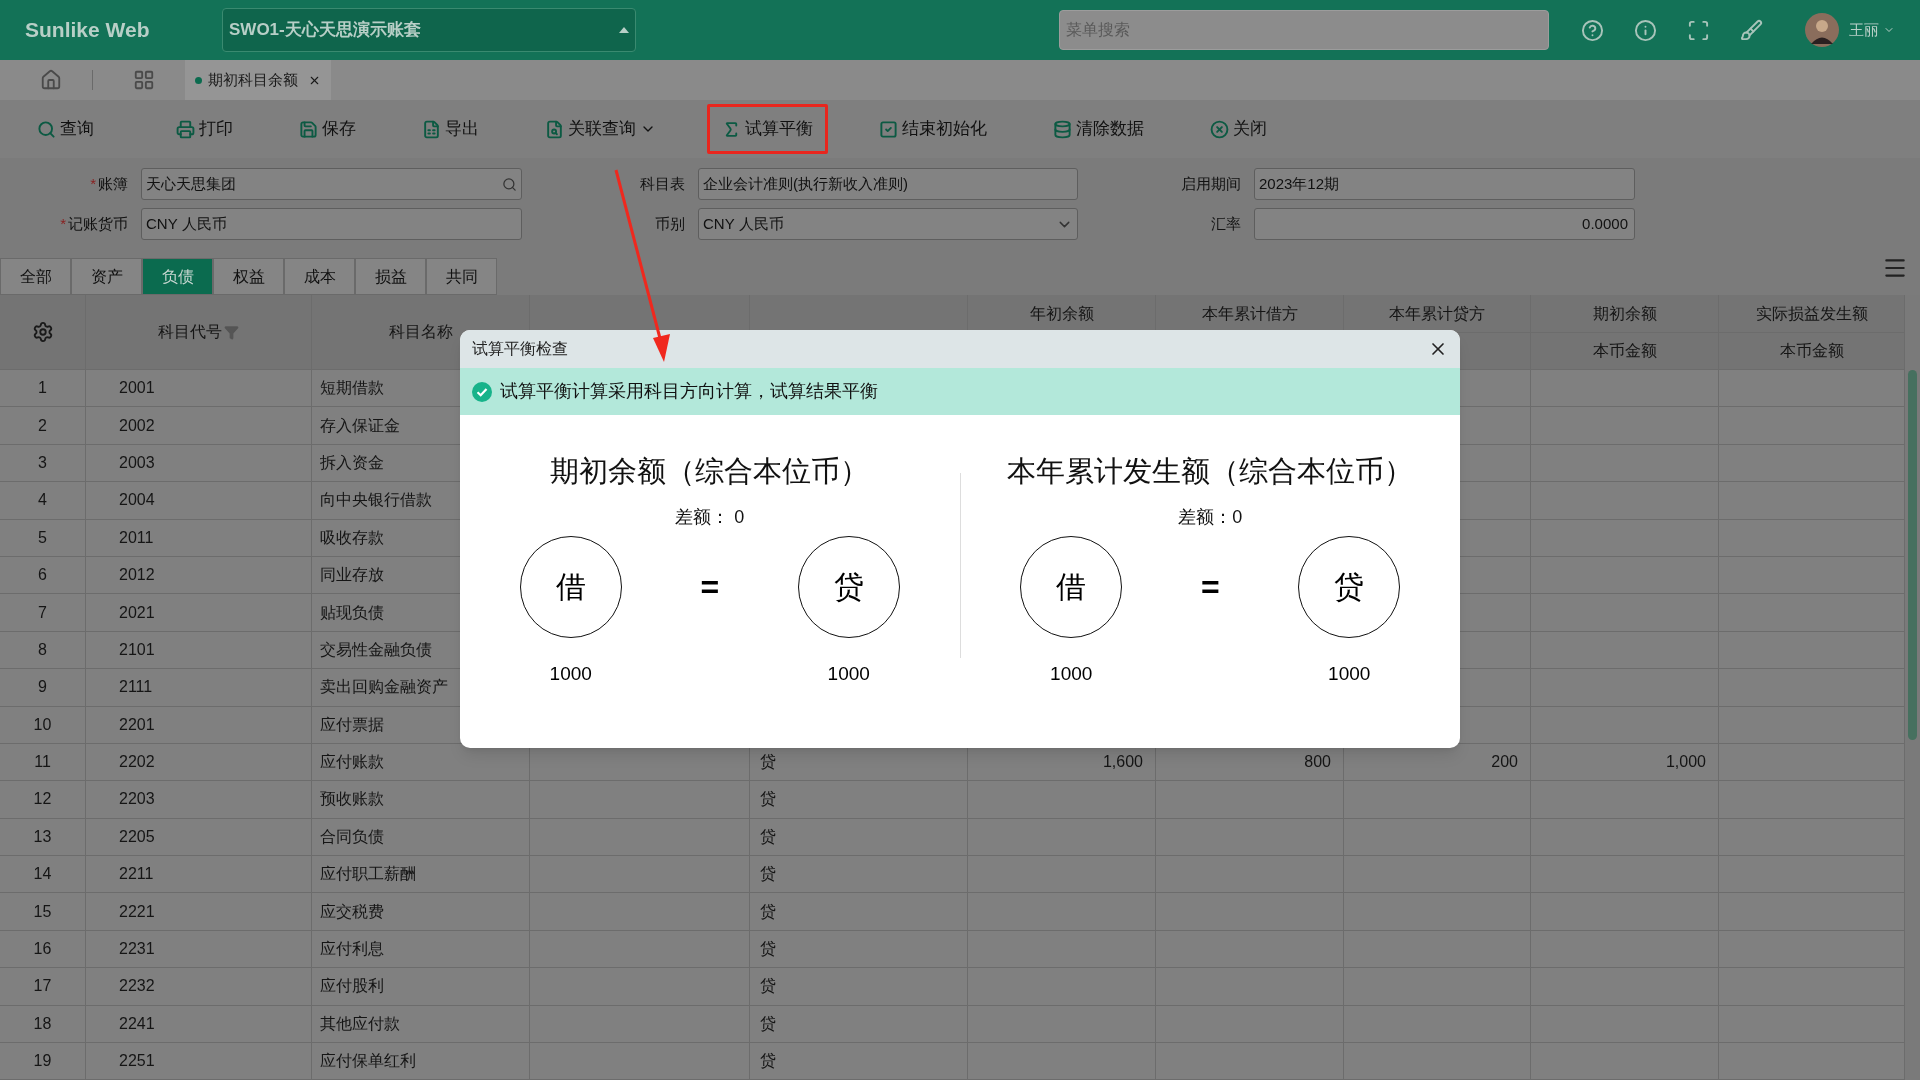 This screenshot has width=1920, height=1080. I want to click on help-icon, so click(1592, 30).